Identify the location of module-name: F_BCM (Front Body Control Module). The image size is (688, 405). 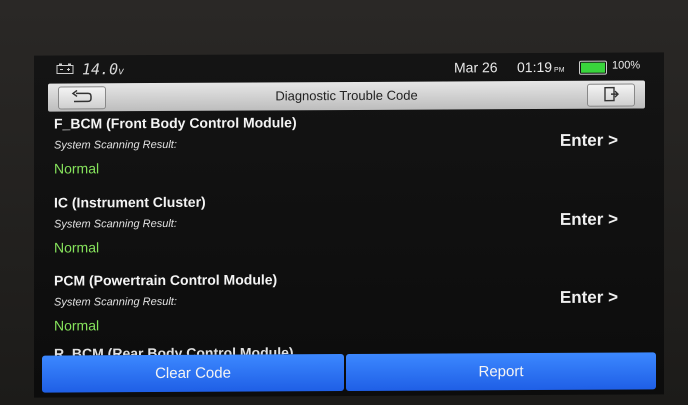
(175, 123).